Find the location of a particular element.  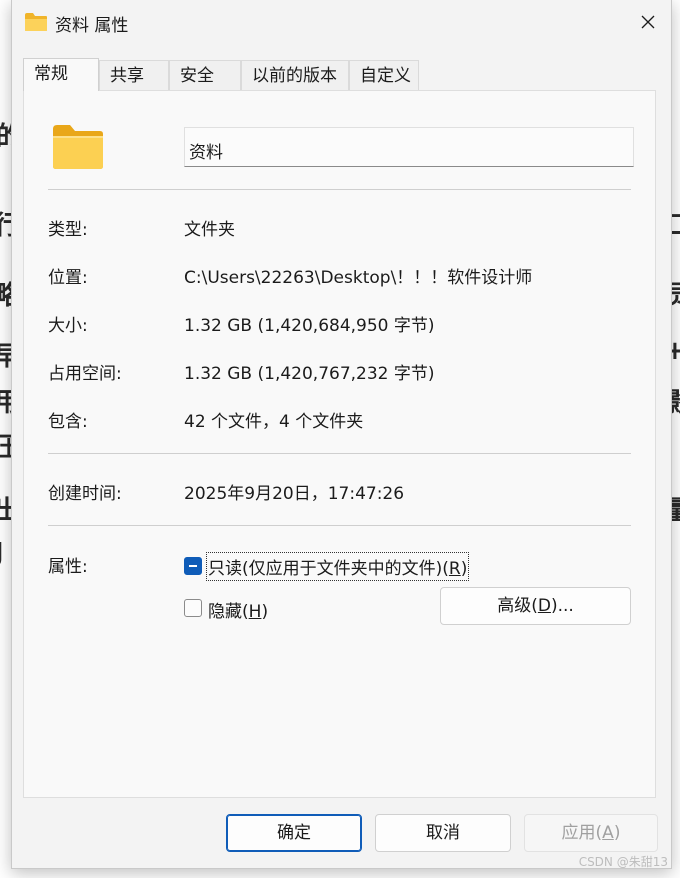

readonly-text-end: ) is located at coordinates (464, 569).